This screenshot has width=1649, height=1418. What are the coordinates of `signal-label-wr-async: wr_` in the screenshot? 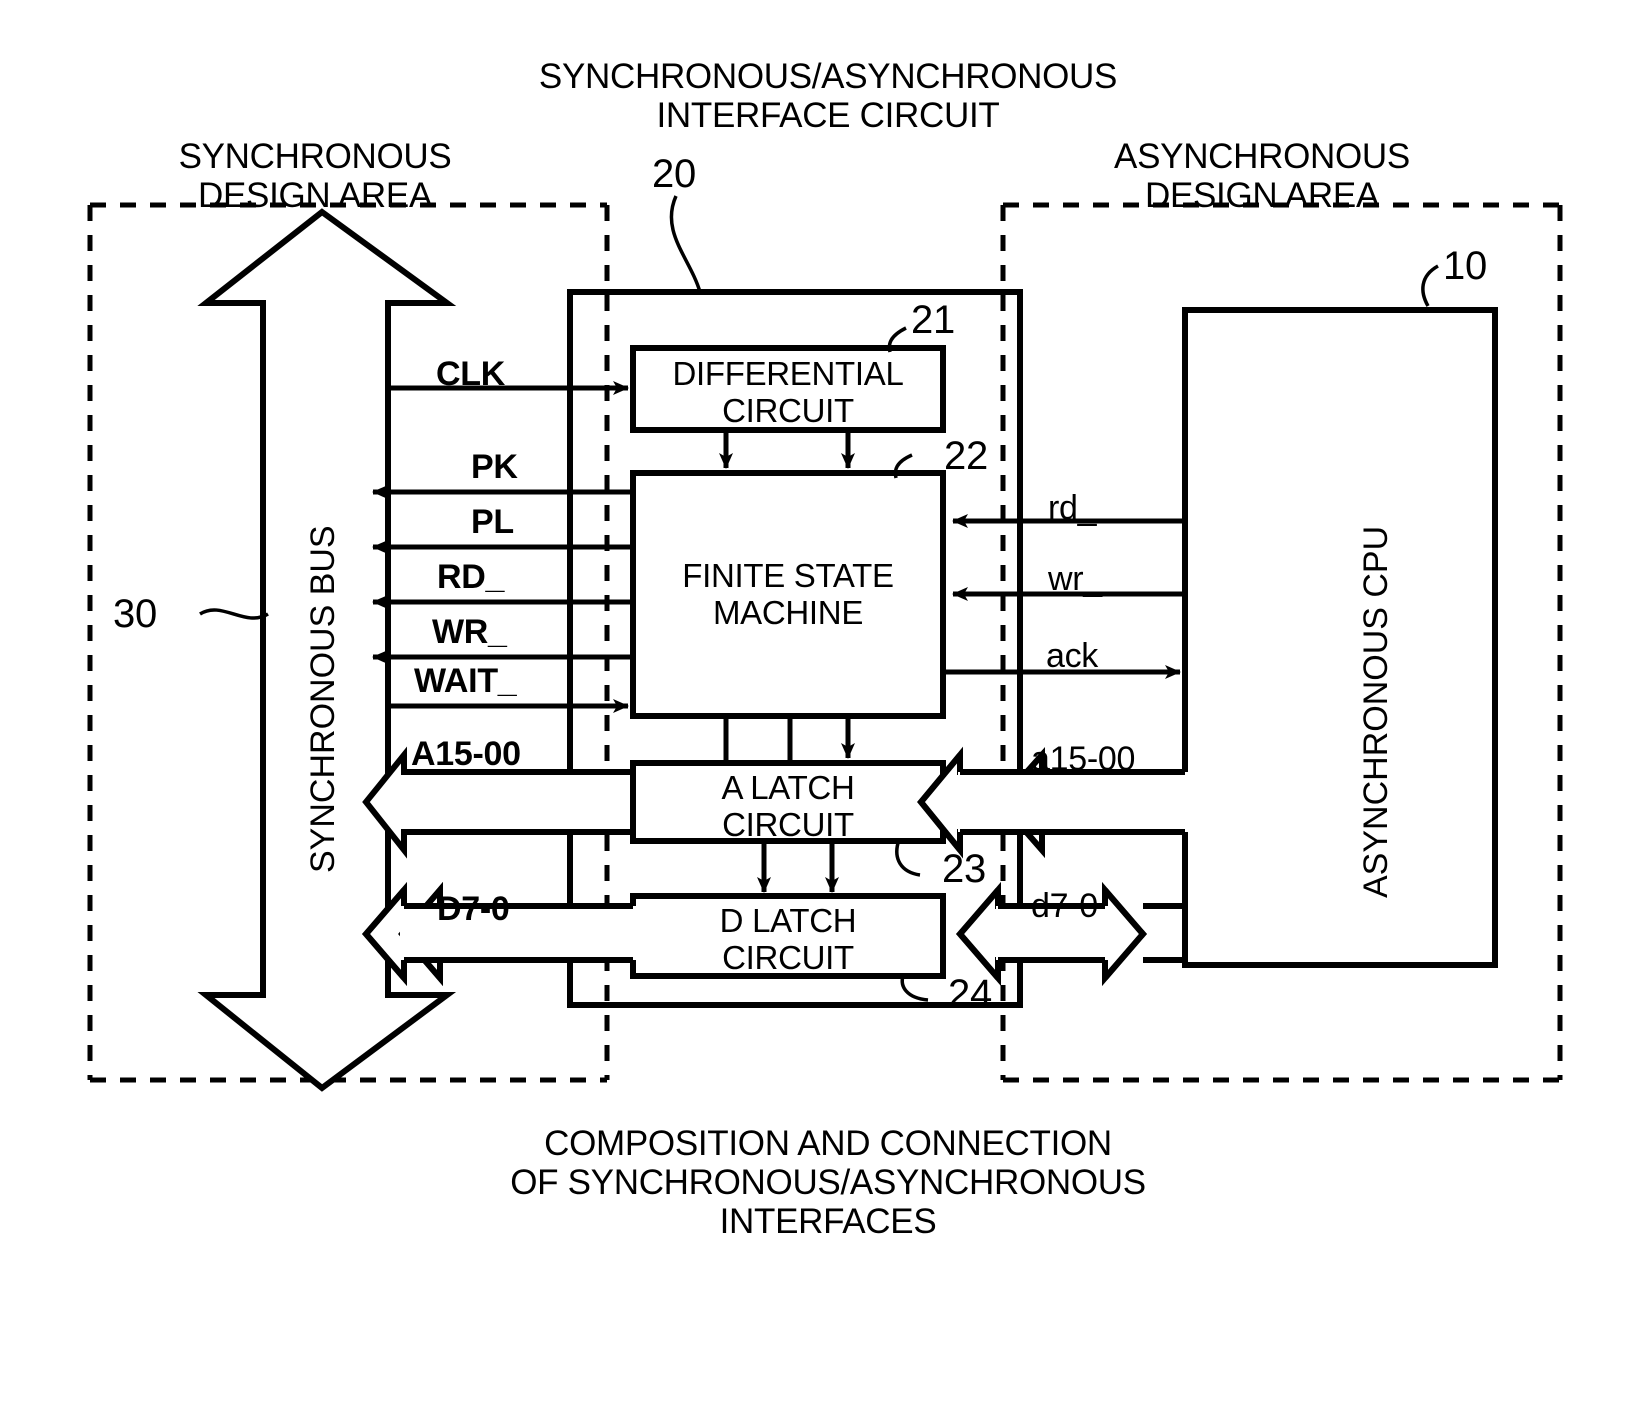 It's located at (1075, 579).